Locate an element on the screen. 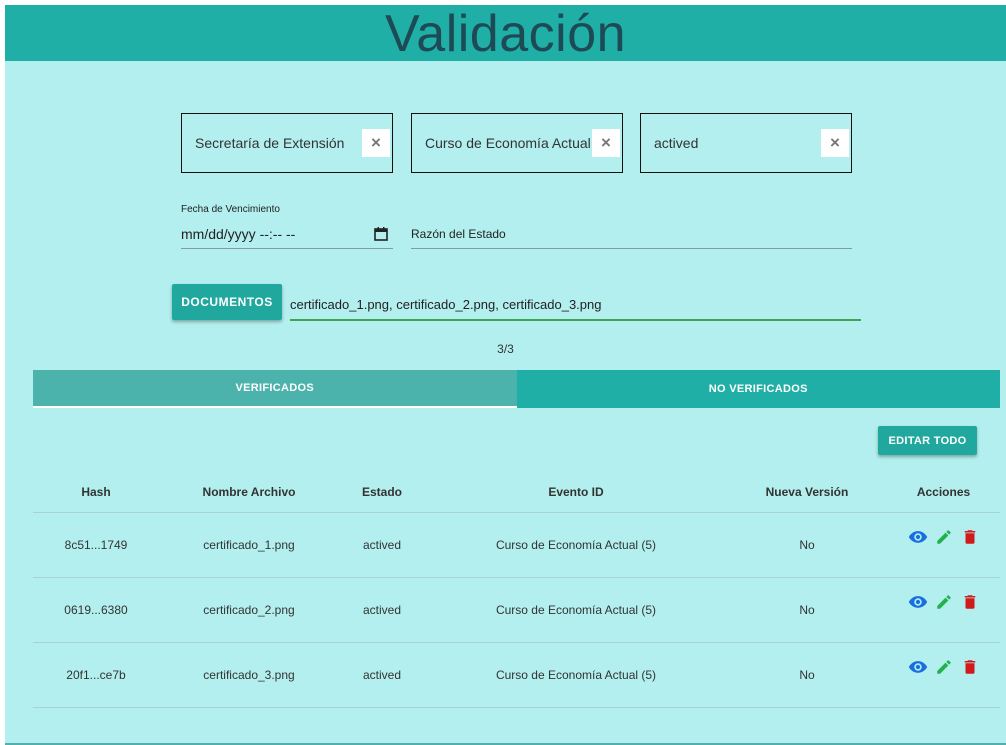 The height and width of the screenshot is (745, 1006). column-header-hash: Hash is located at coordinates (96, 491).